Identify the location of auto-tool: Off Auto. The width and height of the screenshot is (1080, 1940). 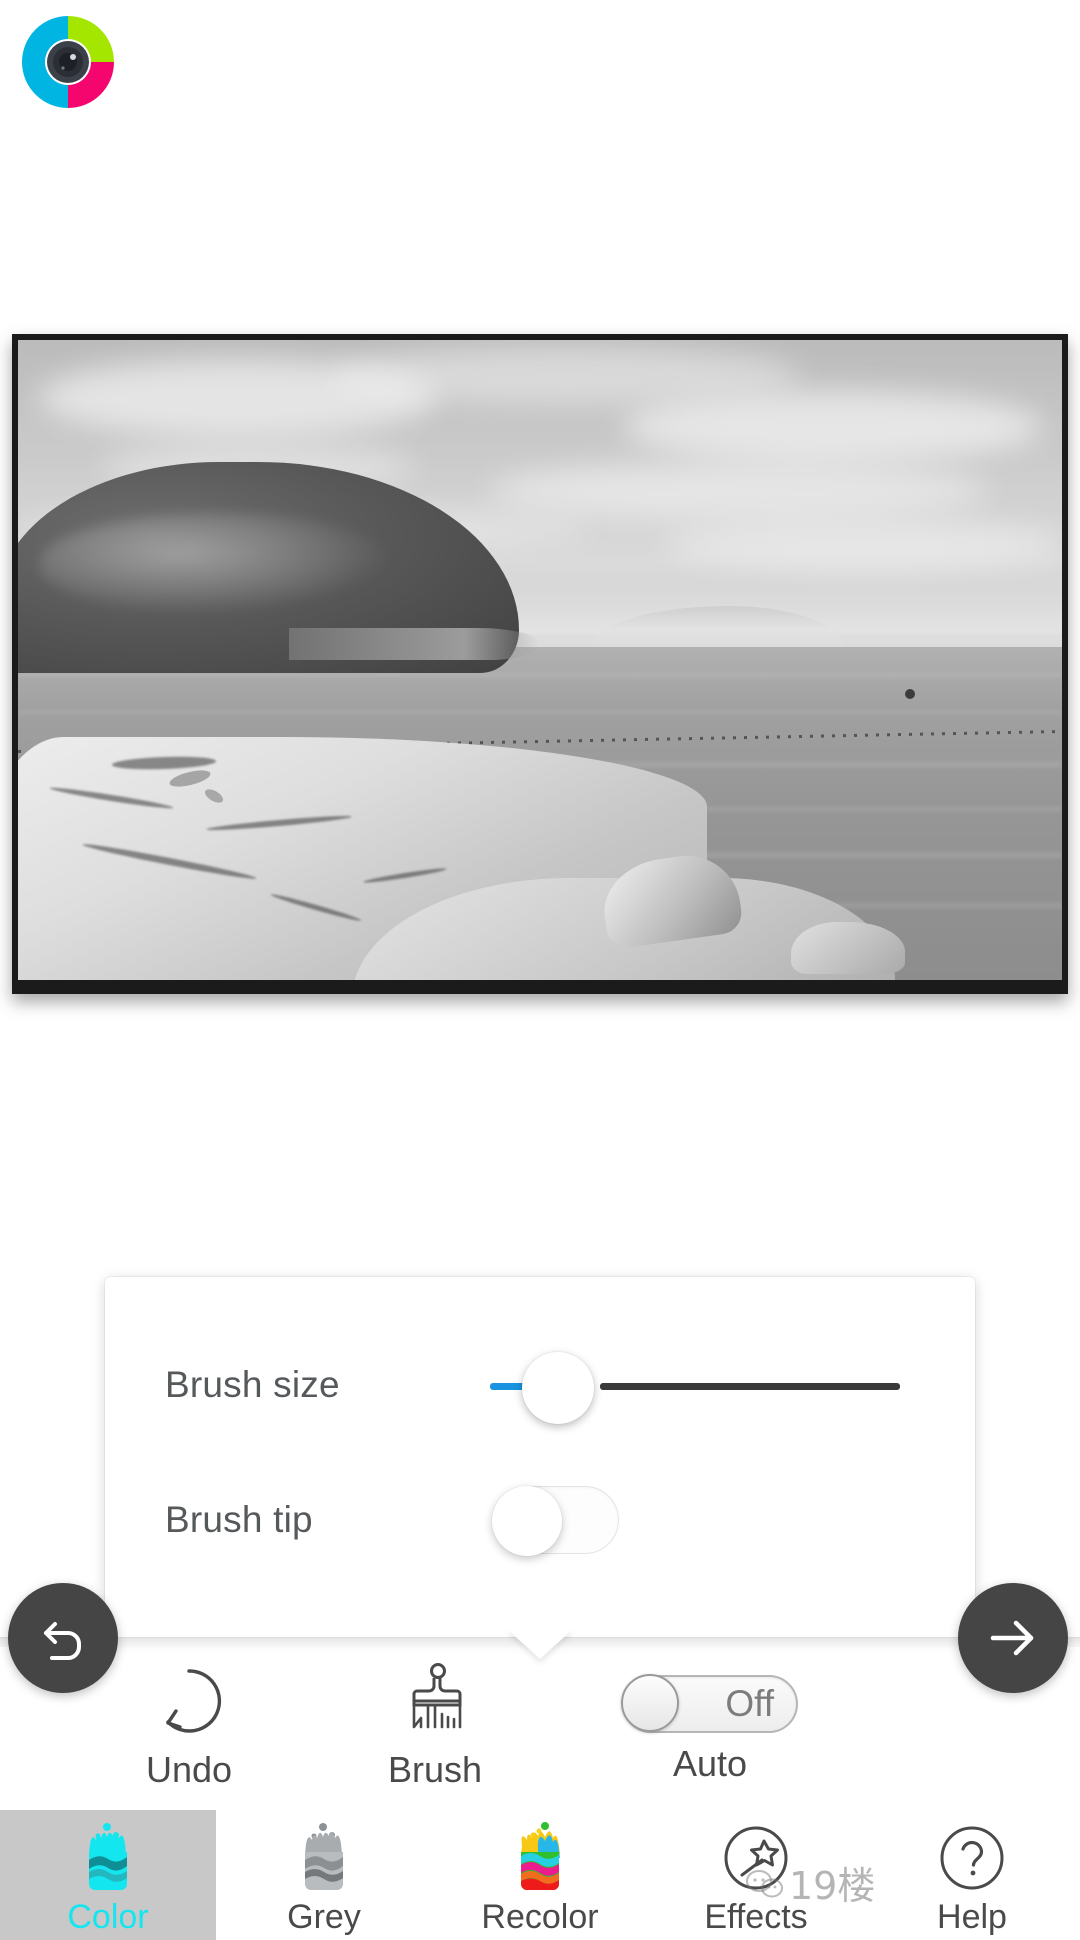
(710, 1723).